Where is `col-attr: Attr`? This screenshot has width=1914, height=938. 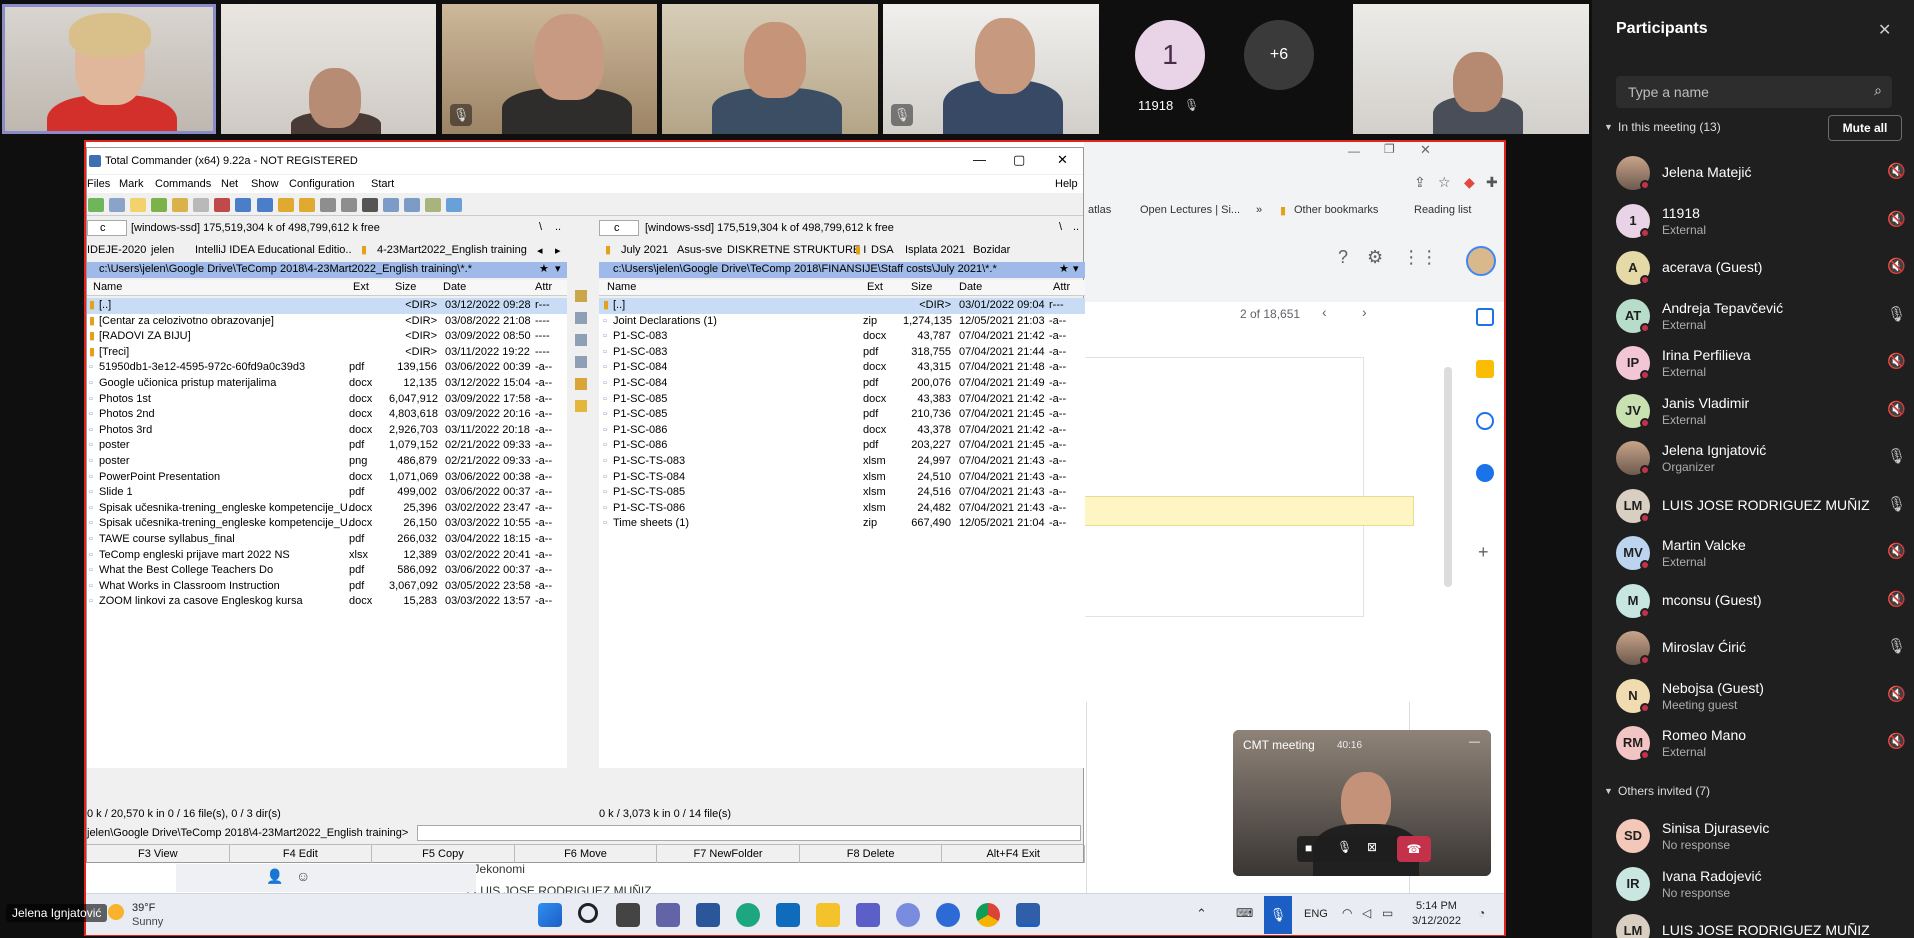 col-attr: Attr is located at coordinates (543, 287).